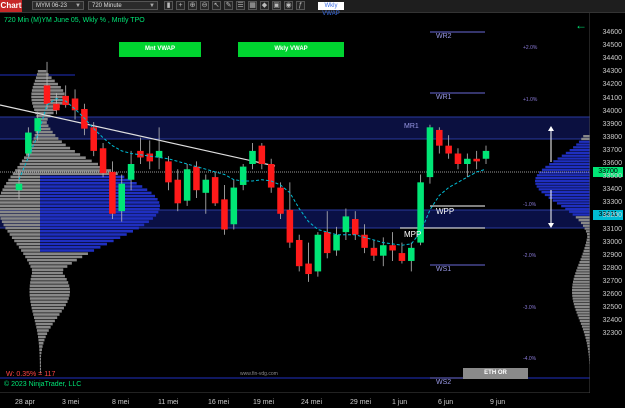 This screenshot has height=408, width=625. I want to click on arrow-left-icon: ←, so click(581, 25).